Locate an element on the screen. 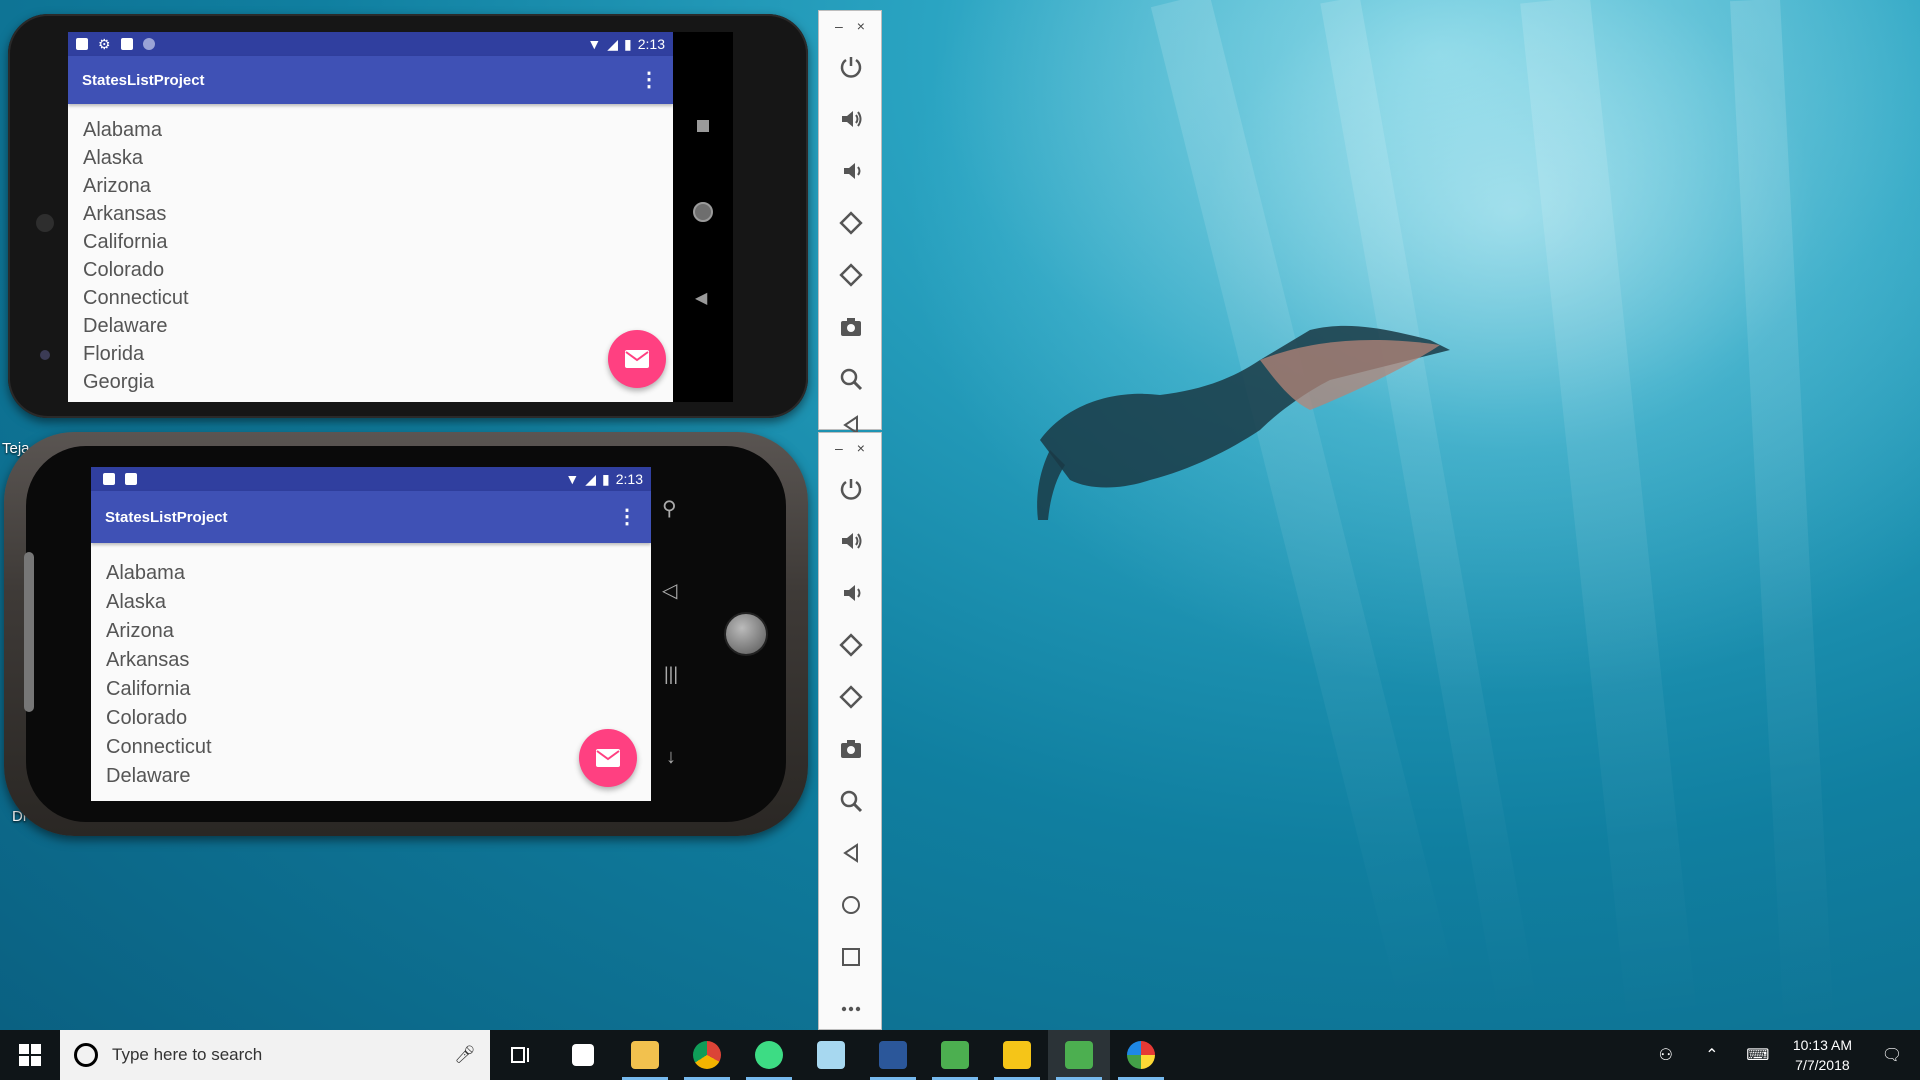 The image size is (1920, 1080). down-arrow-icon: ↓ is located at coordinates (671, 757).